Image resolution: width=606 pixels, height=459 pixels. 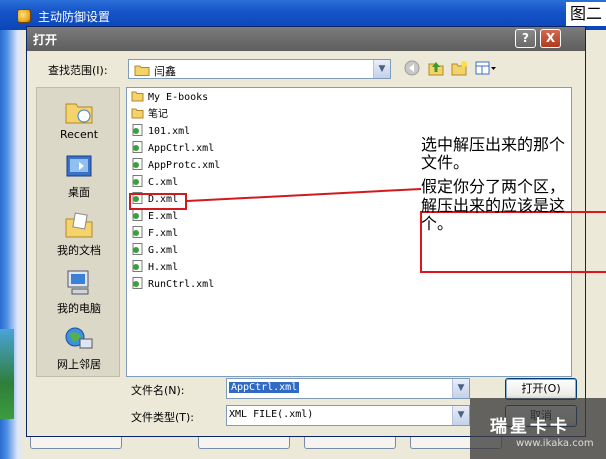 I want to click on place-desktop: 桌面, so click(x=79, y=174).